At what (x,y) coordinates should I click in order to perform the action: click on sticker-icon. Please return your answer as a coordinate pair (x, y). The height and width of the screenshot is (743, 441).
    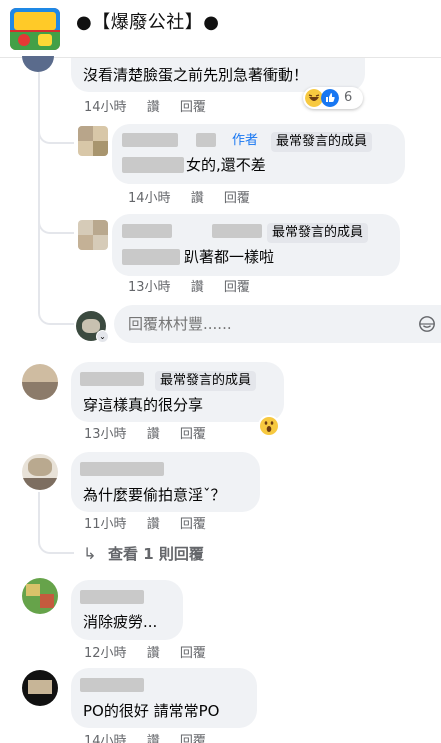
    Looking at the image, I should click on (427, 324).